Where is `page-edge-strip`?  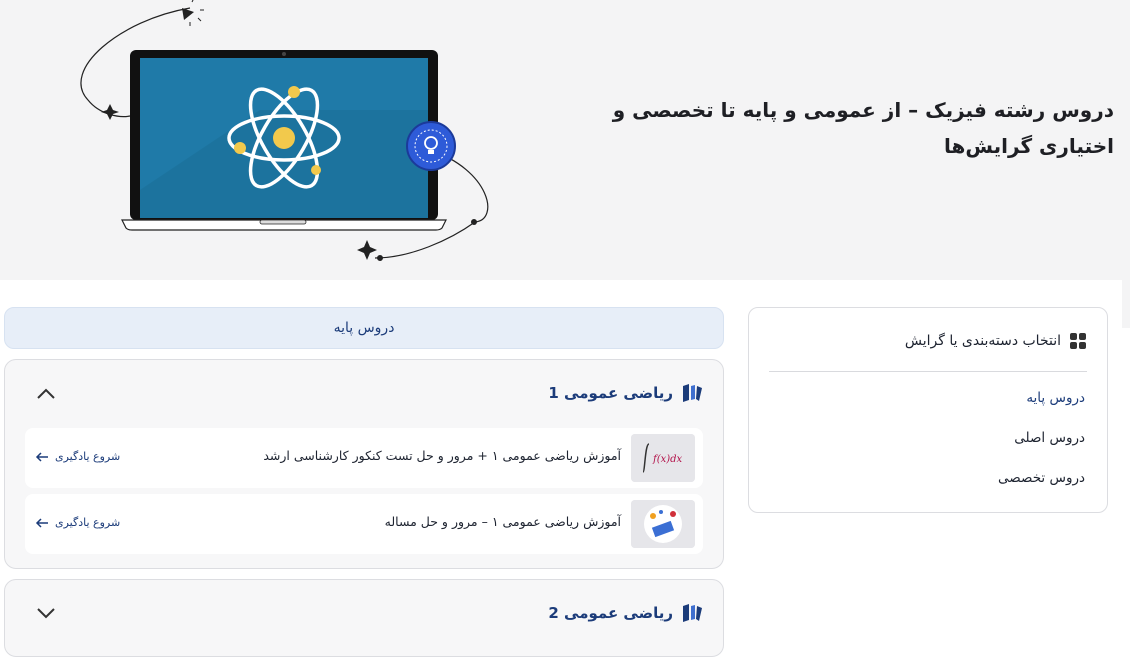 page-edge-strip is located at coordinates (1126, 304).